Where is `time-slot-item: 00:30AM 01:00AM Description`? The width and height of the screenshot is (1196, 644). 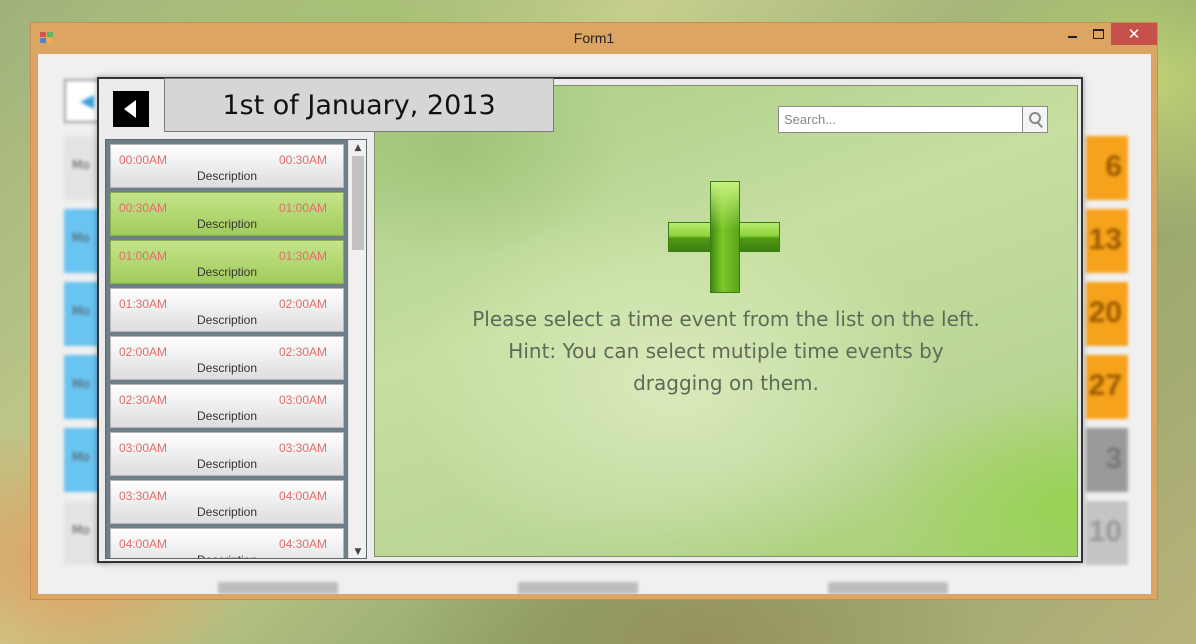
time-slot-item: 00:30AM 01:00AM Description is located at coordinates (227, 214).